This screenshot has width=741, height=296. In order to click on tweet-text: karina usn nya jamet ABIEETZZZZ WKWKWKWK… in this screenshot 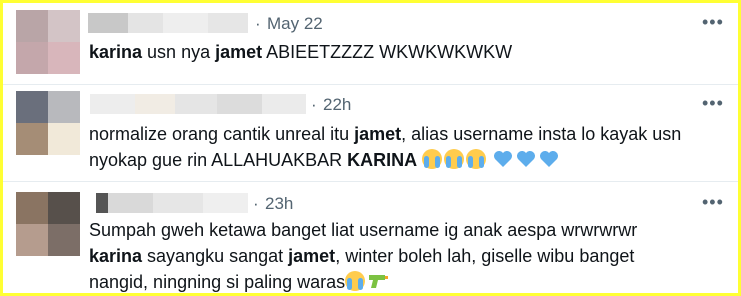, I will do `click(300, 52)`.